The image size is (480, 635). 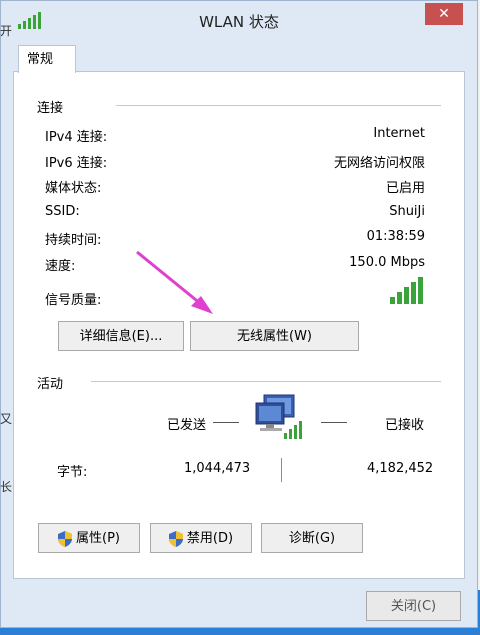 What do you see at coordinates (50, 384) in the screenshot?
I see `activity-header: 活动` at bounding box center [50, 384].